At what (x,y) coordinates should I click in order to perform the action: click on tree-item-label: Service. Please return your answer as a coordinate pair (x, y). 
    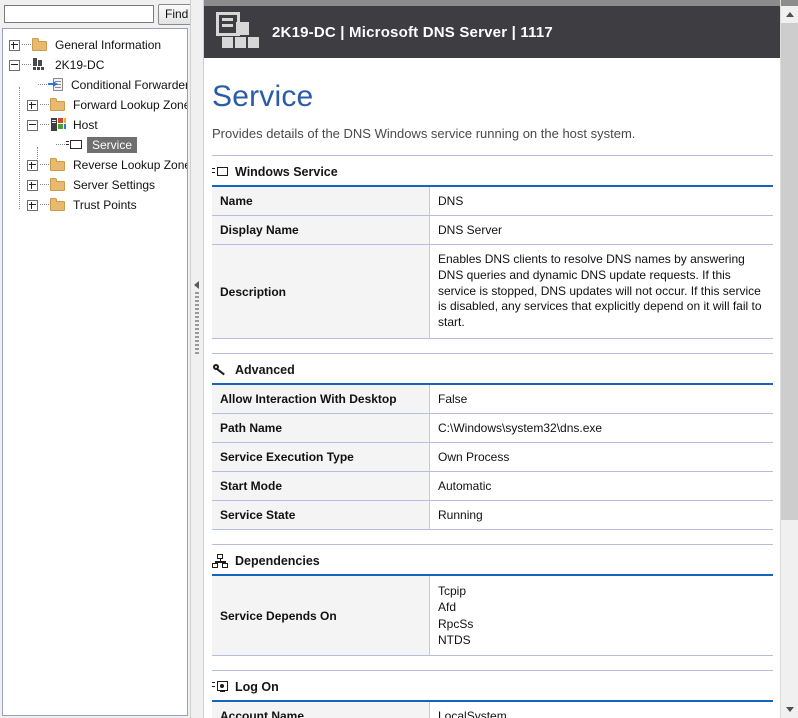
    Looking at the image, I should click on (112, 145).